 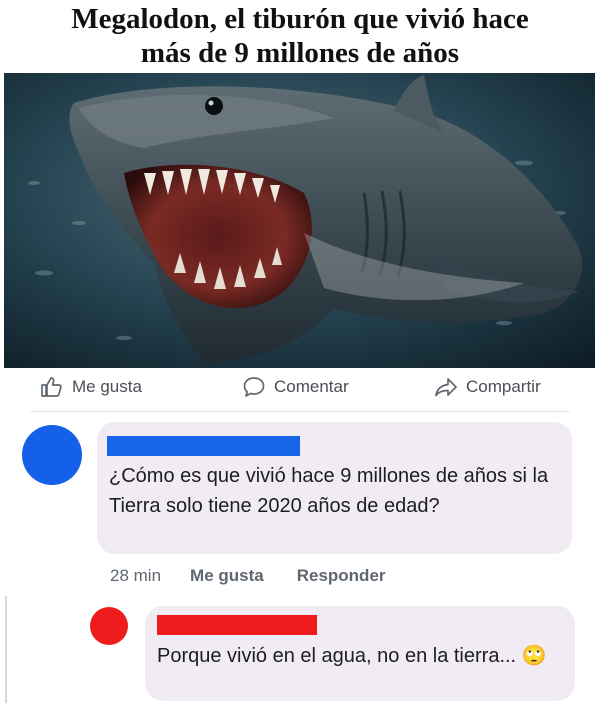 I want to click on photo-action-divider, so click(x=300, y=411).